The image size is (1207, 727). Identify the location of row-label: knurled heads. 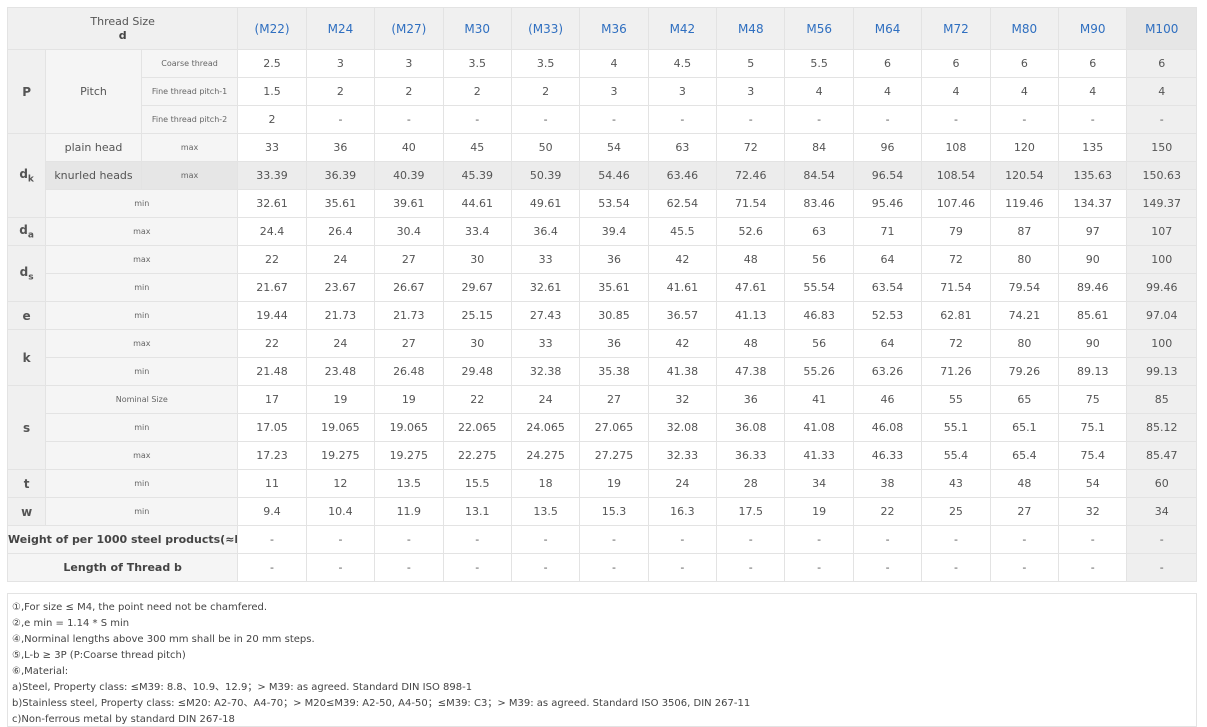
(93, 175).